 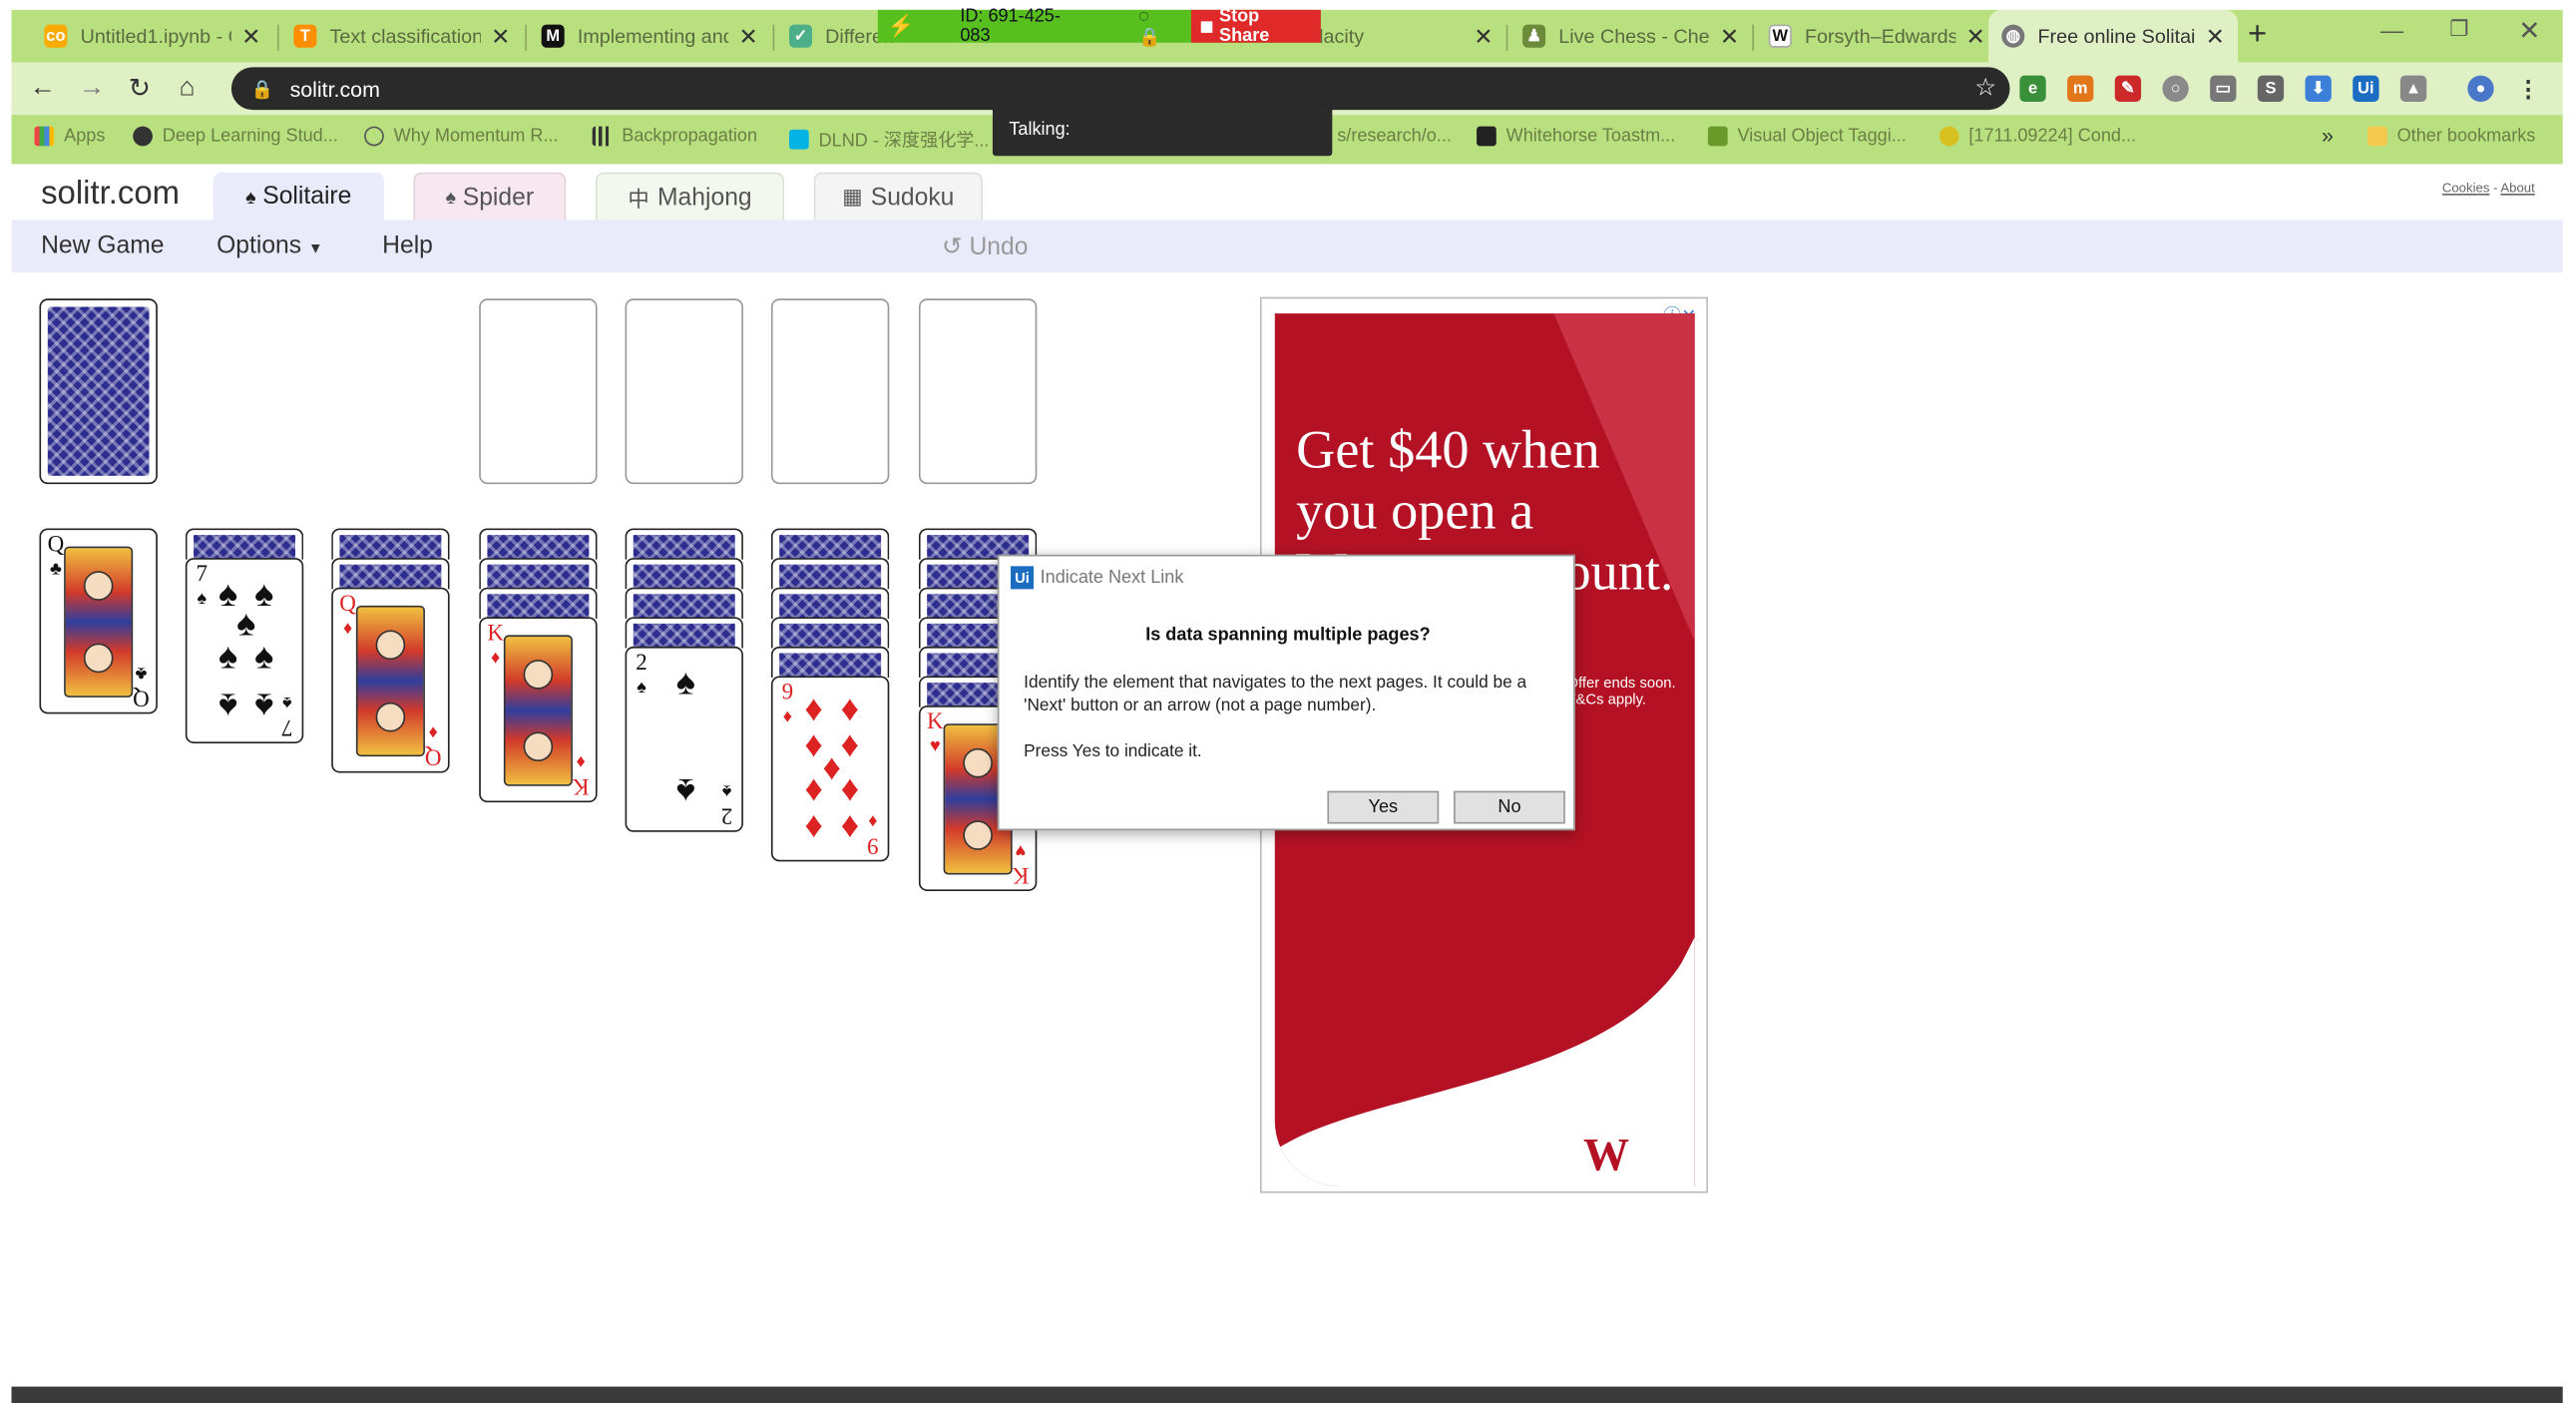 What do you see at coordinates (1985, 87) in the screenshot?
I see `bookmark-star-icon: ☆` at bounding box center [1985, 87].